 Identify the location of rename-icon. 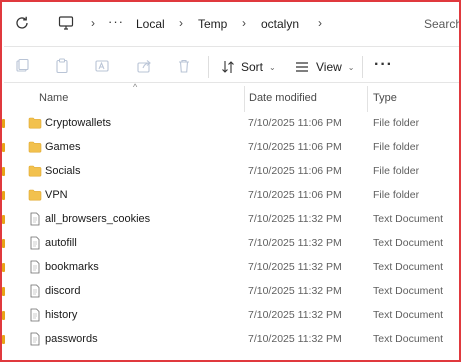
(102, 66).